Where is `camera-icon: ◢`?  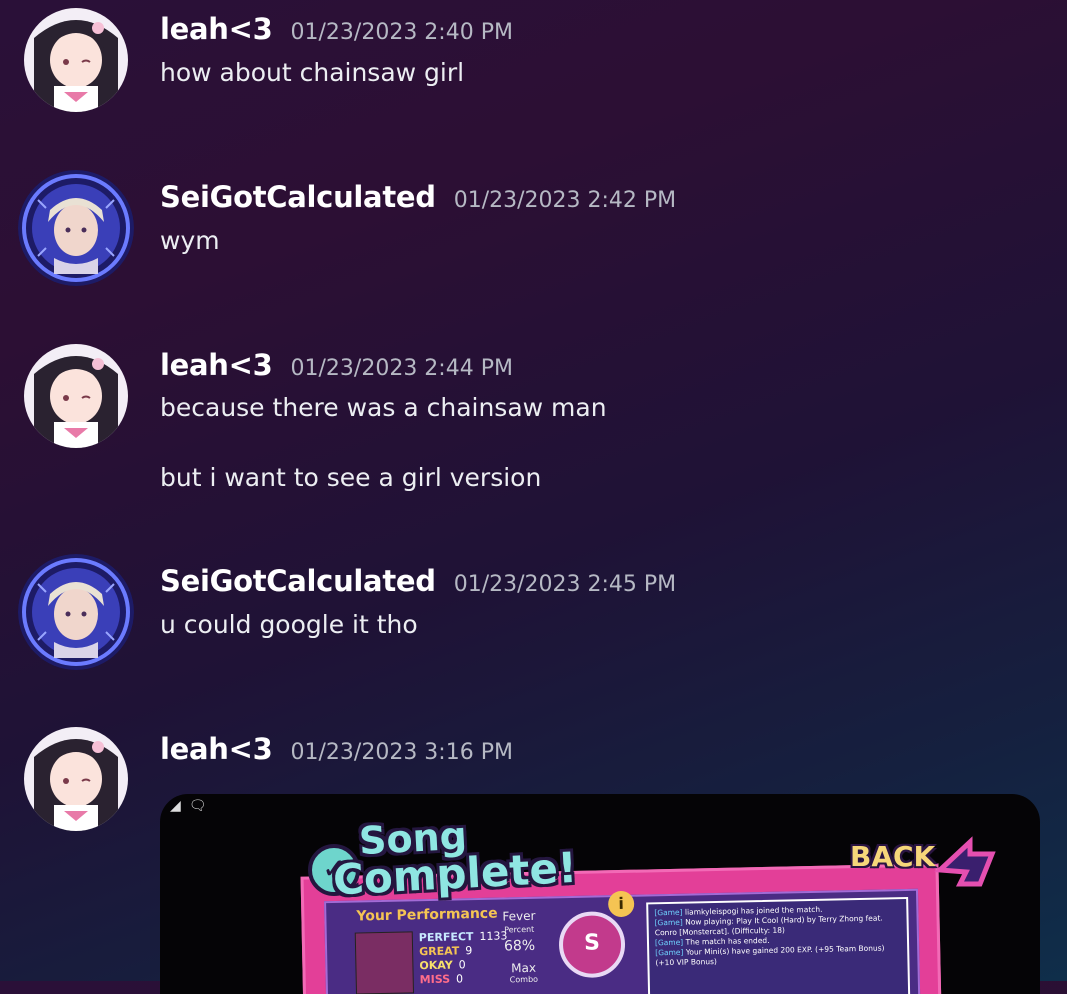
camera-icon: ◢ is located at coordinates (175, 806).